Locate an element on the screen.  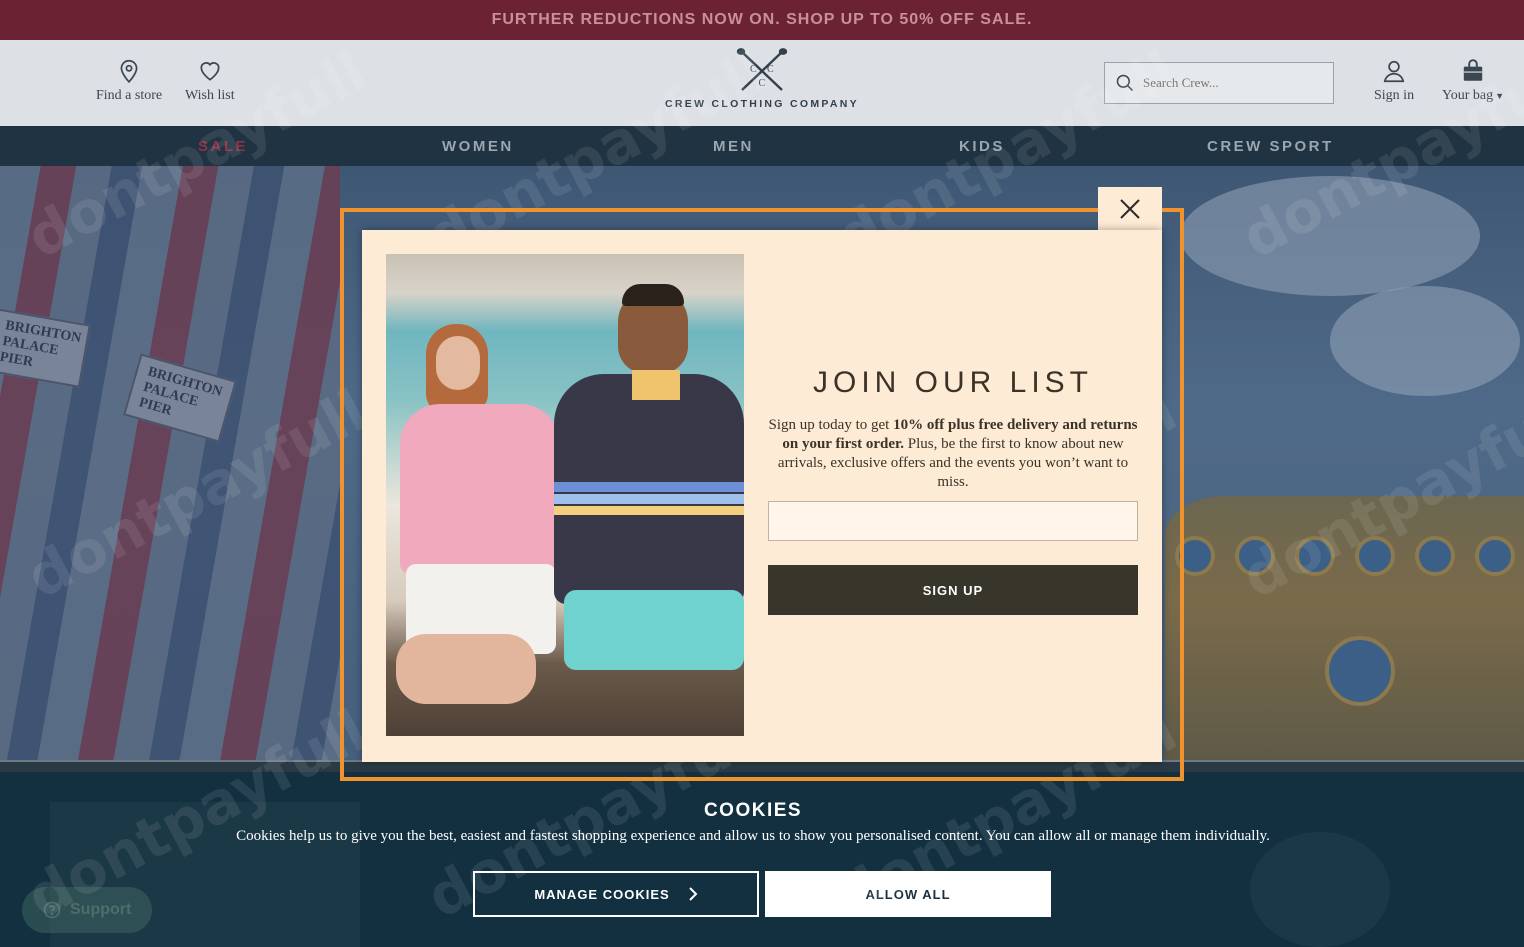
allow-all-label: ALLOW ALL is located at coordinates (908, 894).